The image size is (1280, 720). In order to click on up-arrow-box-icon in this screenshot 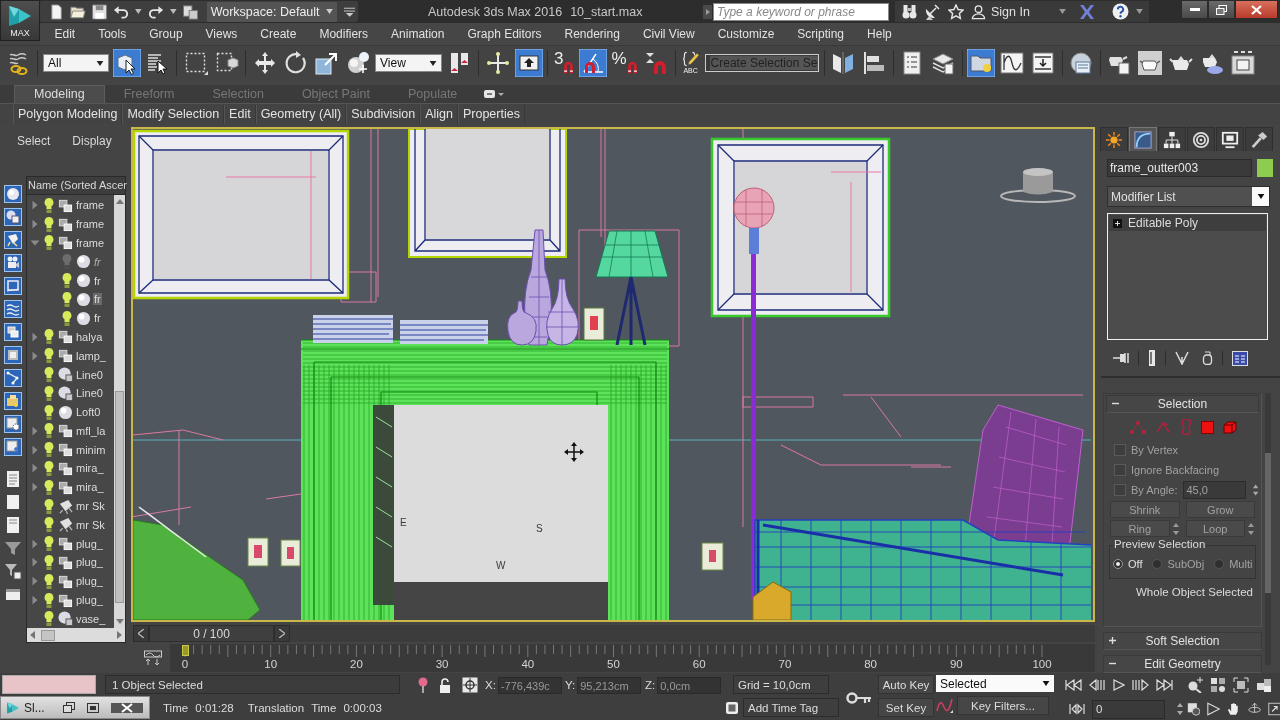, I will do `click(528, 63)`.